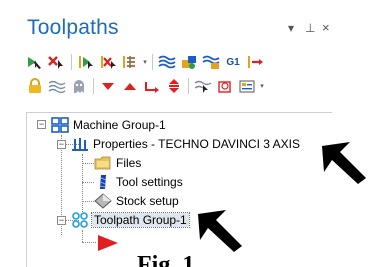  What do you see at coordinates (130, 62) in the screenshot?
I see `toggle-display-icon` at bounding box center [130, 62].